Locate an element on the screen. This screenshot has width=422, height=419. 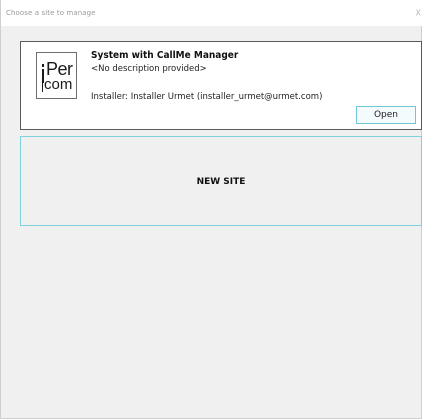
new-site-label: NEW SITE is located at coordinates (221, 182).